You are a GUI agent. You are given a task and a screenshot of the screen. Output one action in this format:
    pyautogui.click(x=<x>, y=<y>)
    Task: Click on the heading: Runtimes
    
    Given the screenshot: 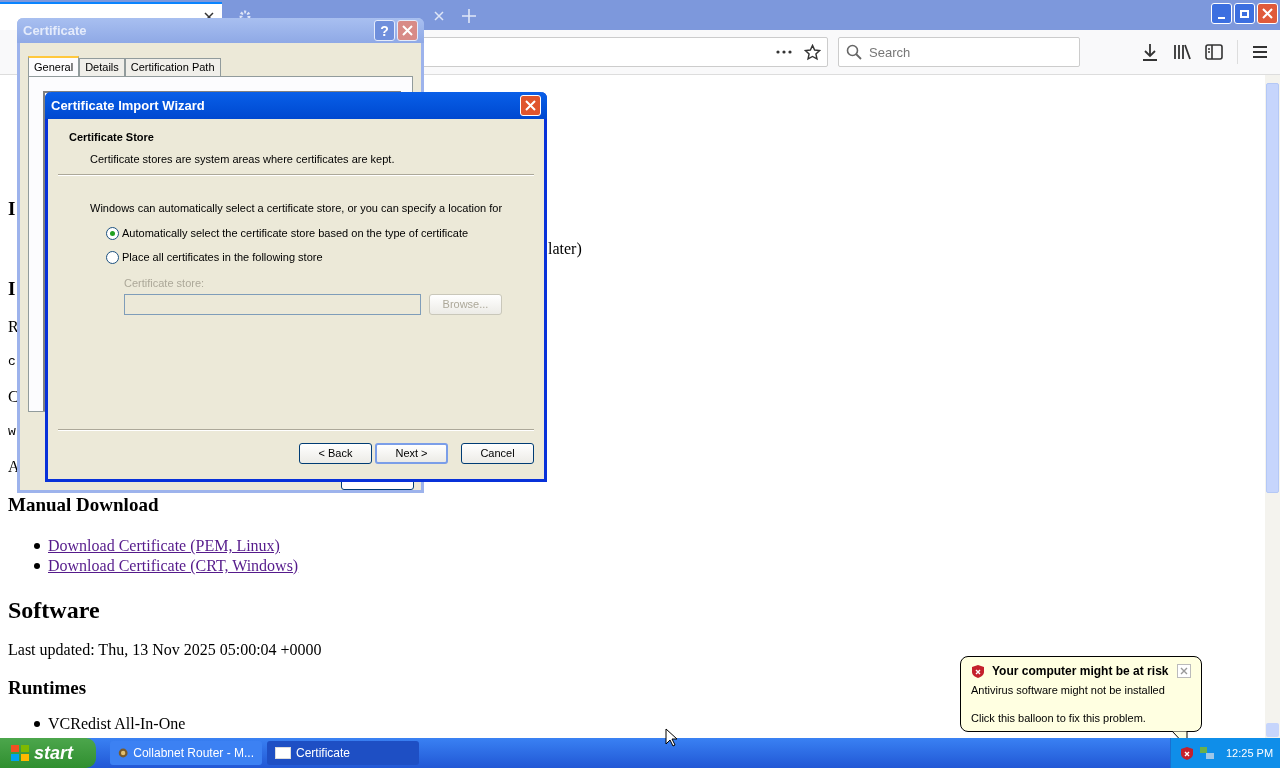 What is the action you would take?
    pyautogui.click(x=47, y=687)
    